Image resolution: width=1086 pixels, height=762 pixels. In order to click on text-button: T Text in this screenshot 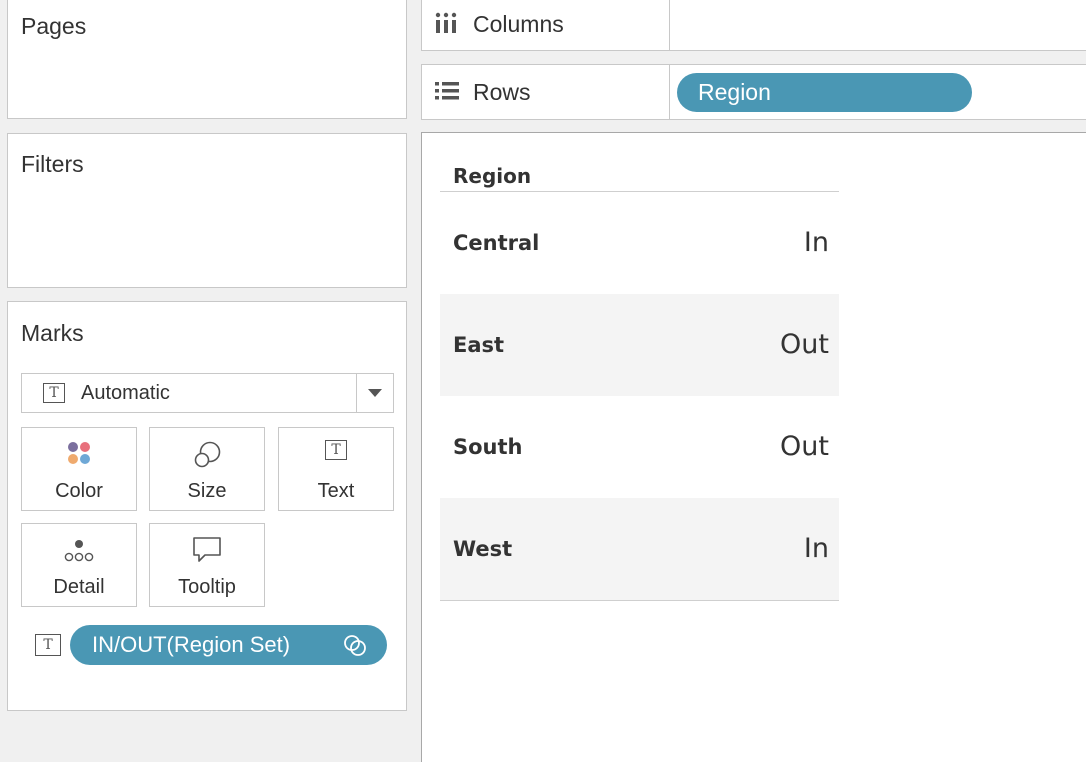, I will do `click(336, 469)`.